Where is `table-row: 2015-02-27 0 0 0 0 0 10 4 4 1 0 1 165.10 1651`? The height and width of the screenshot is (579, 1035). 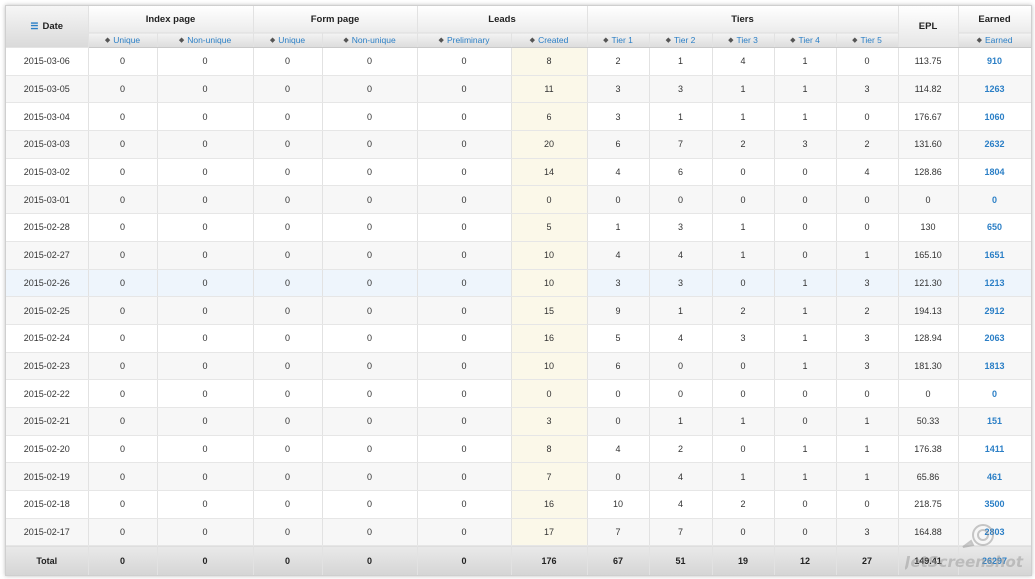
table-row: 2015-02-27 0 0 0 0 0 10 4 4 1 0 1 165.10 1651 is located at coordinates (518, 255).